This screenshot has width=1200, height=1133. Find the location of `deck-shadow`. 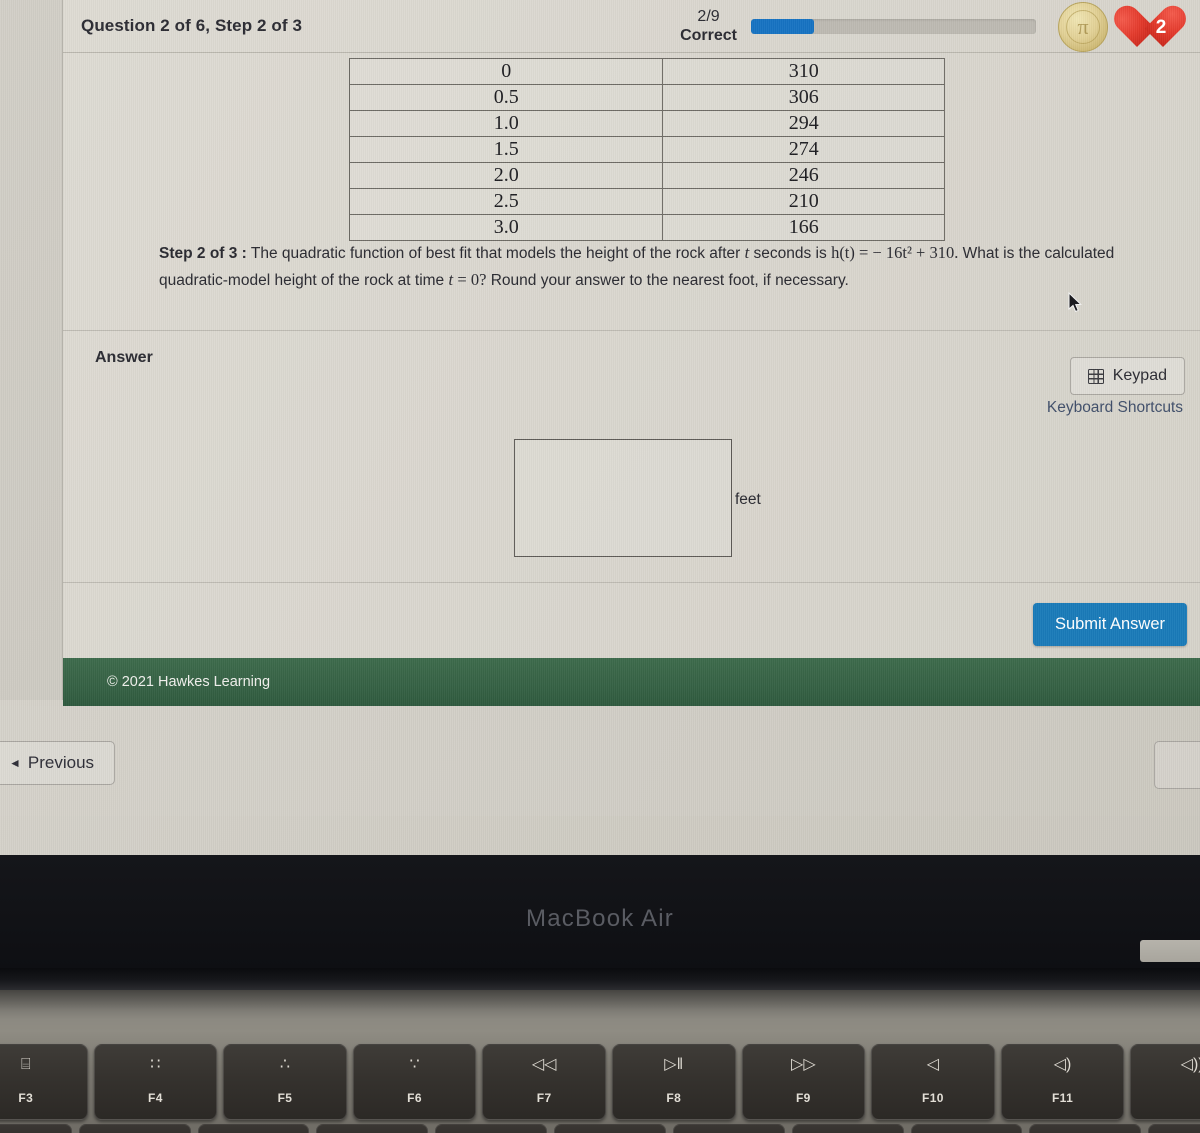

deck-shadow is located at coordinates (600, 1011).